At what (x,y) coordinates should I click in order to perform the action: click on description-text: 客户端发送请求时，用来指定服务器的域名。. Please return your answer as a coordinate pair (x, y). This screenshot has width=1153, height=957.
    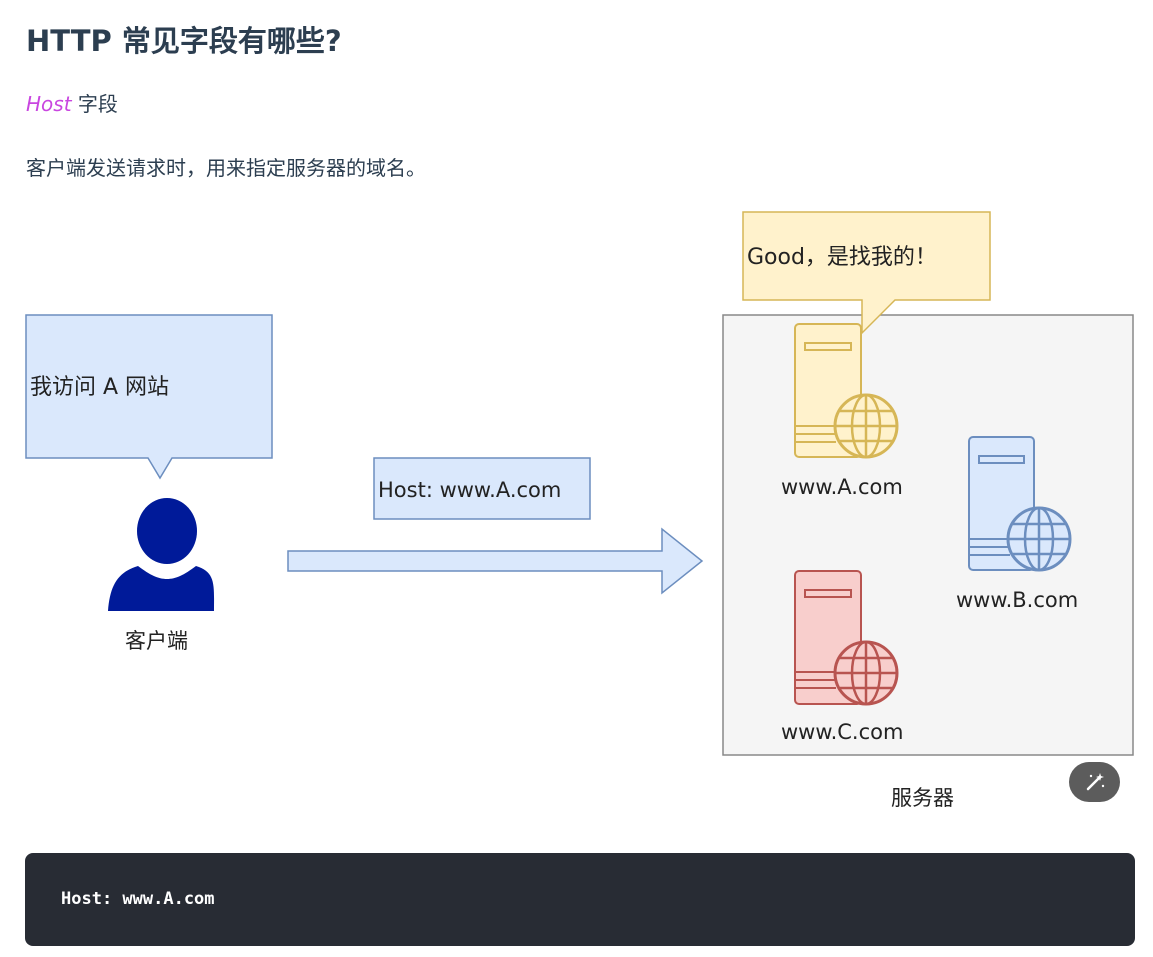
    Looking at the image, I should click on (226, 168).